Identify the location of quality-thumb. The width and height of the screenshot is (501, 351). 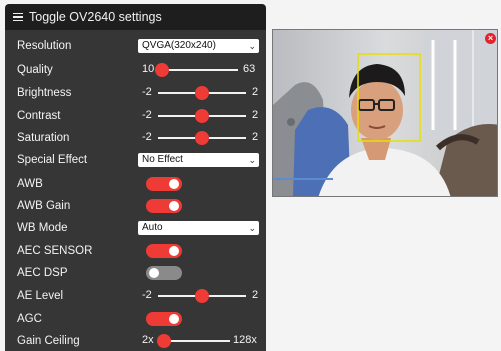
(162, 70).